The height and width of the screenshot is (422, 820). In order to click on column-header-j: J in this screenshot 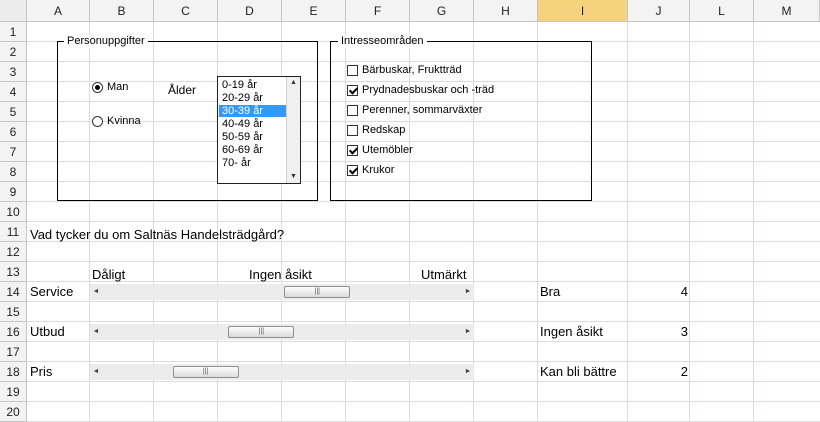, I will do `click(659, 11)`.